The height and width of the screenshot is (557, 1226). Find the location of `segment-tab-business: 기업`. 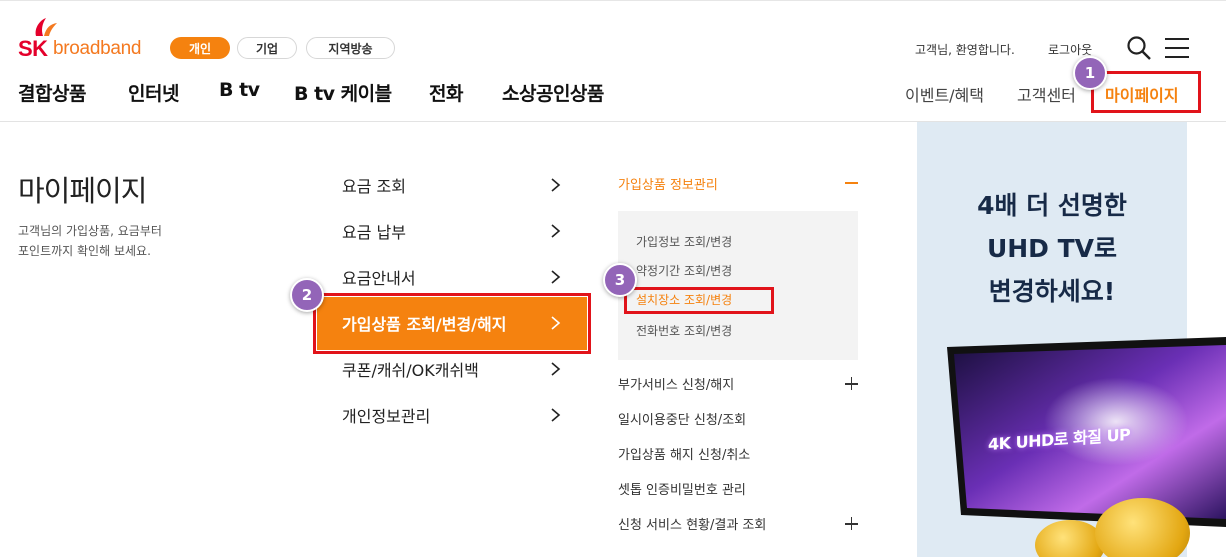

segment-tab-business: 기업 is located at coordinates (267, 48).